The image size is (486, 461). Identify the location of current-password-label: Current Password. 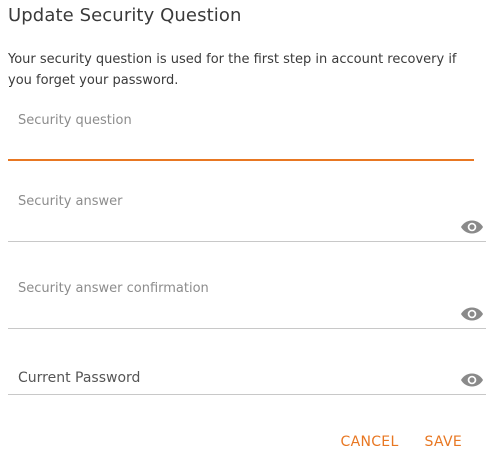
(79, 378).